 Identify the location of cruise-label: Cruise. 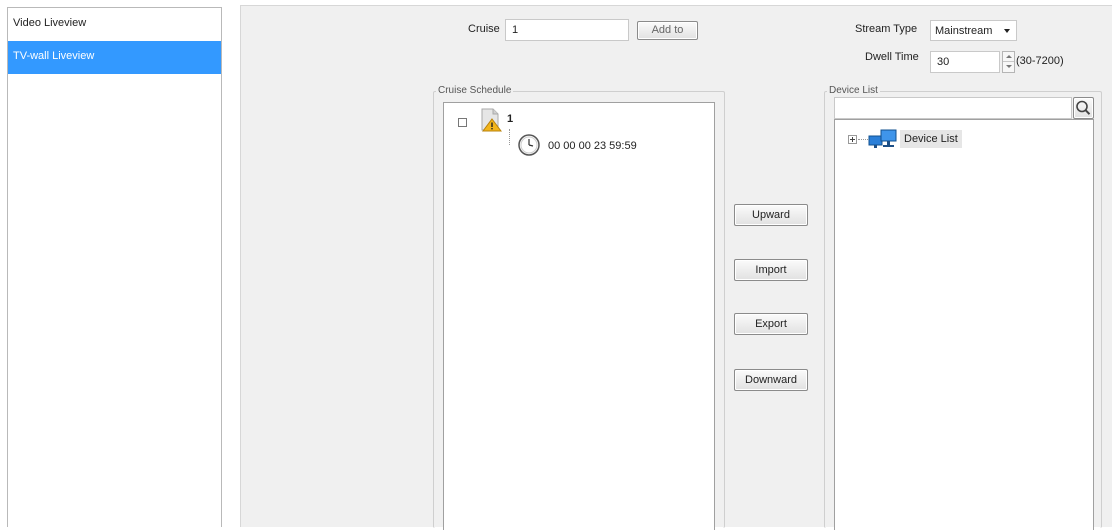
(484, 29).